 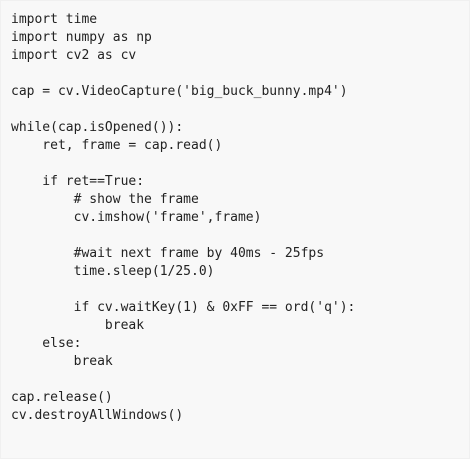 I want to click on code-line: import numpy as np, so click(x=81, y=37).